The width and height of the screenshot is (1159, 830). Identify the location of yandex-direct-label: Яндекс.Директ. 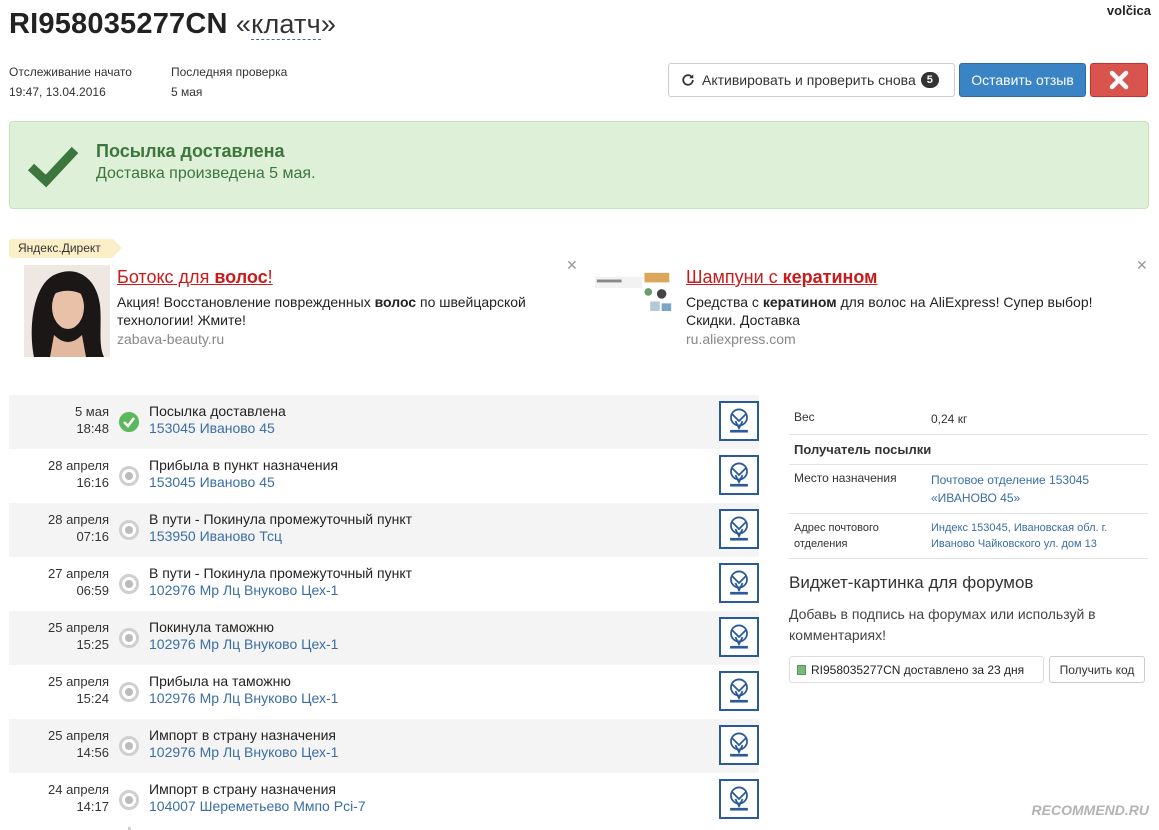
(65, 248).